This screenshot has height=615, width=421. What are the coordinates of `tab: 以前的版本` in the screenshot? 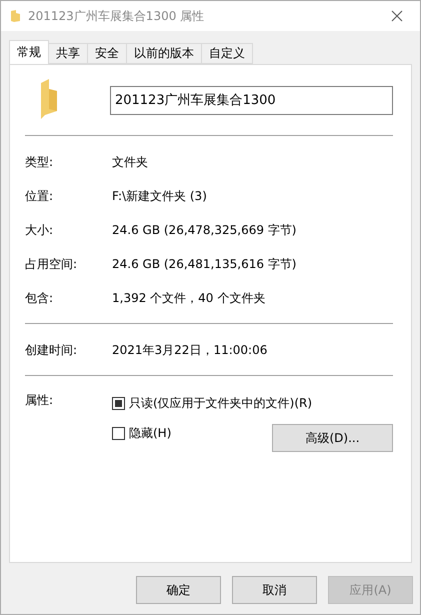 It's located at (164, 53).